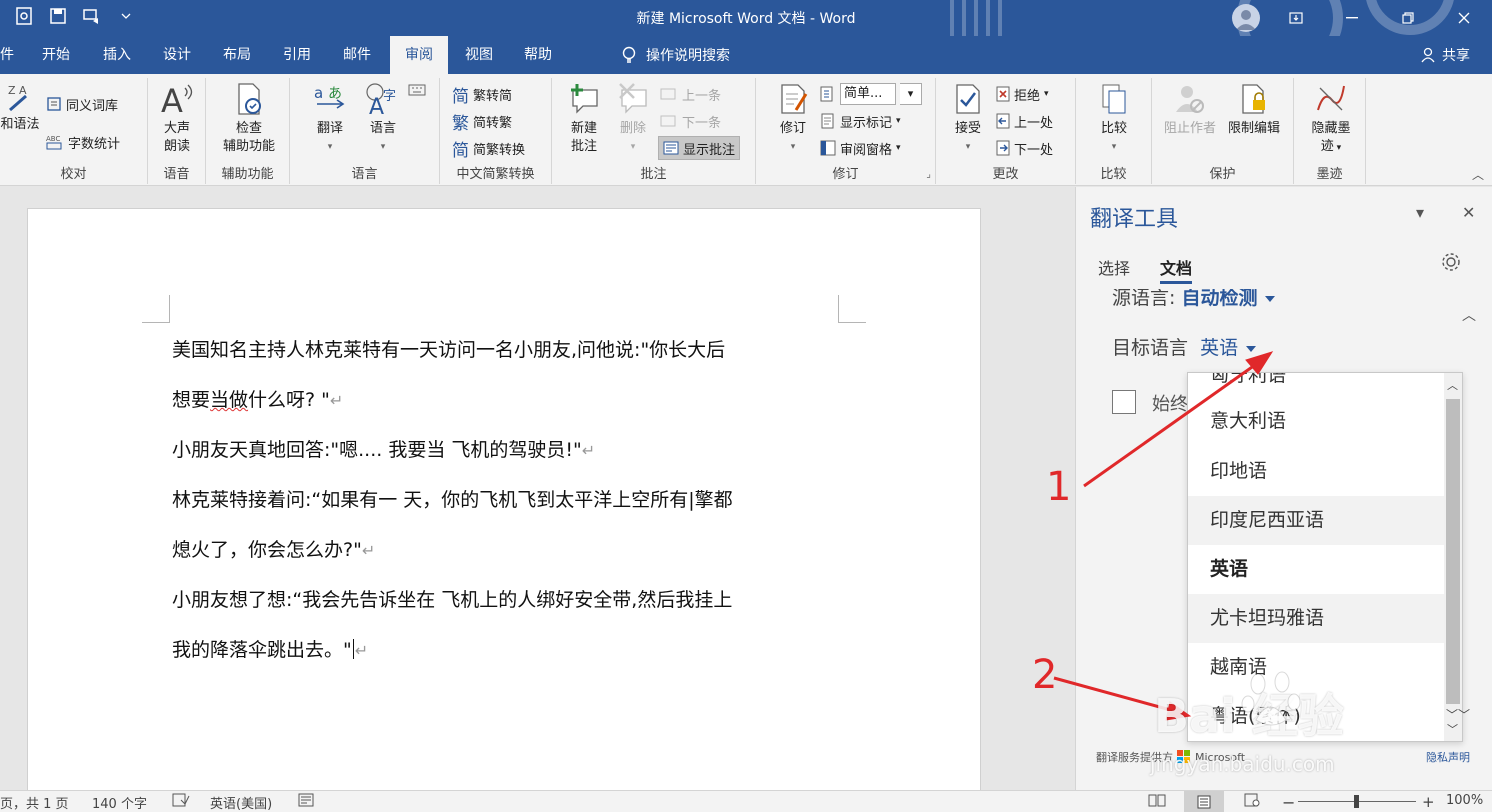 The height and width of the screenshot is (812, 1492). I want to click on zoom-out-icon: −, so click(1288, 802).